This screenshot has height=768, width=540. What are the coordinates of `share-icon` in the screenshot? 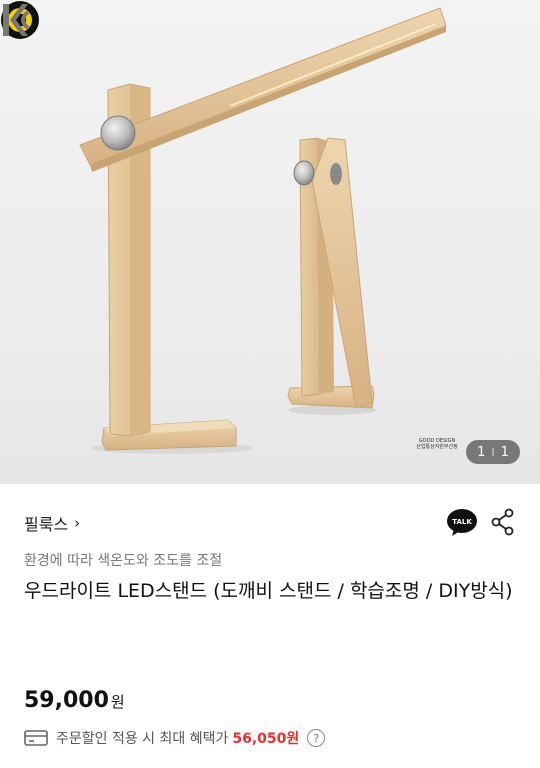 It's located at (503, 522).